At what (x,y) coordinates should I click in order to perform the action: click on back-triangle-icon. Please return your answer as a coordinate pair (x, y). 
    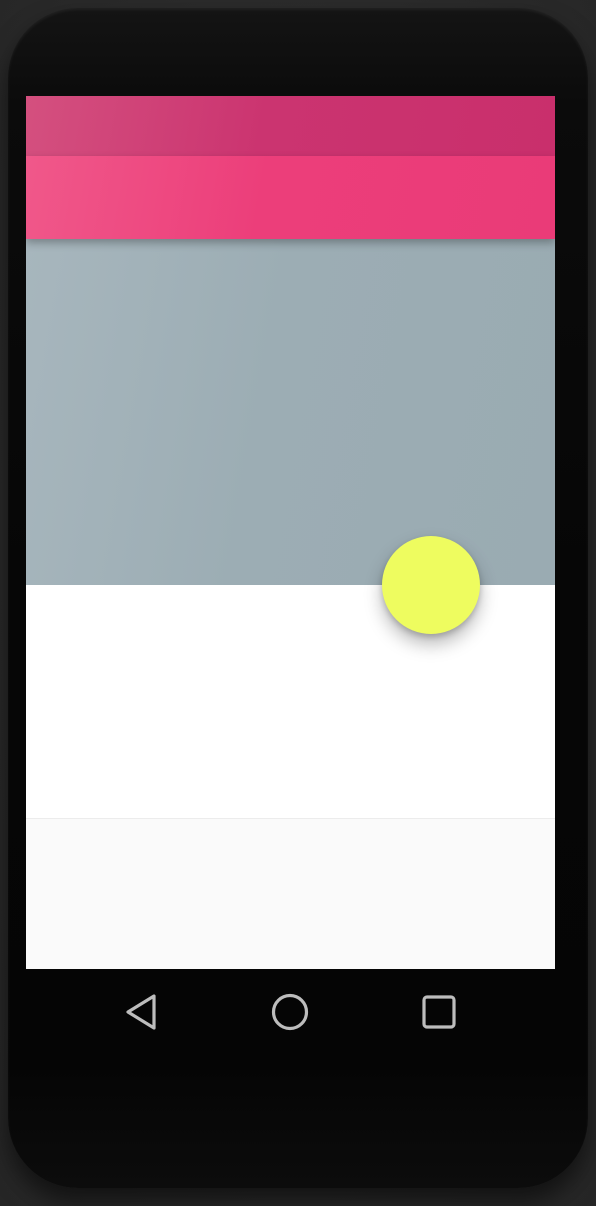
    Looking at the image, I should click on (141, 1012).